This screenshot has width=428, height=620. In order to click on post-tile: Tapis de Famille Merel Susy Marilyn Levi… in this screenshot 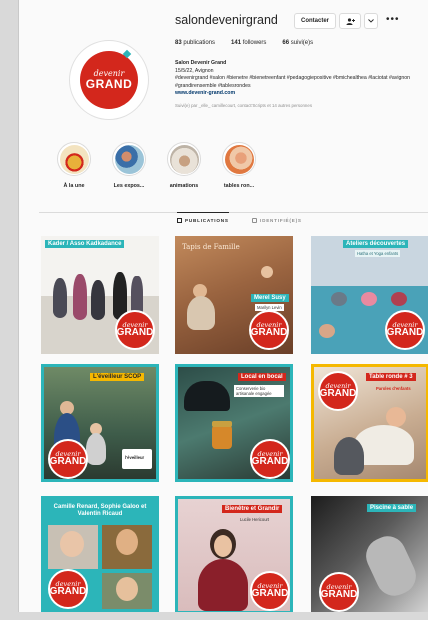, I will do `click(234, 295)`.